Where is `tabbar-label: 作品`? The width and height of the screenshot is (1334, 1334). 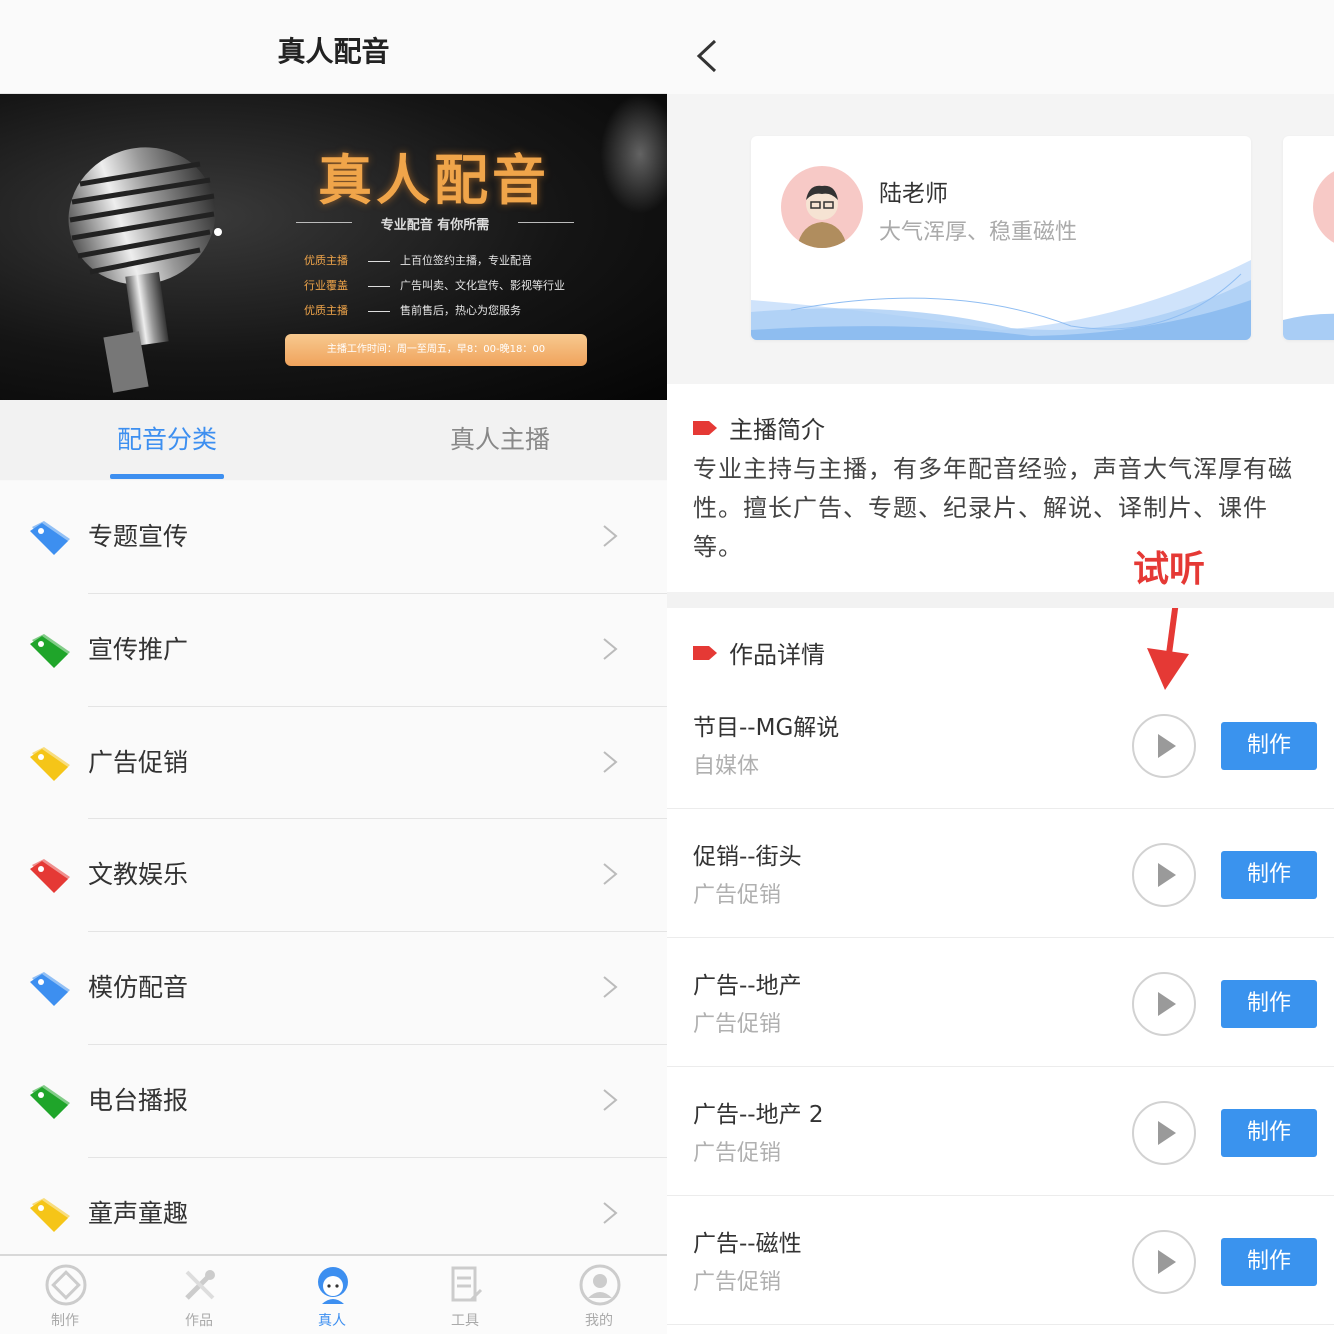 tabbar-label: 作品 is located at coordinates (199, 1321).